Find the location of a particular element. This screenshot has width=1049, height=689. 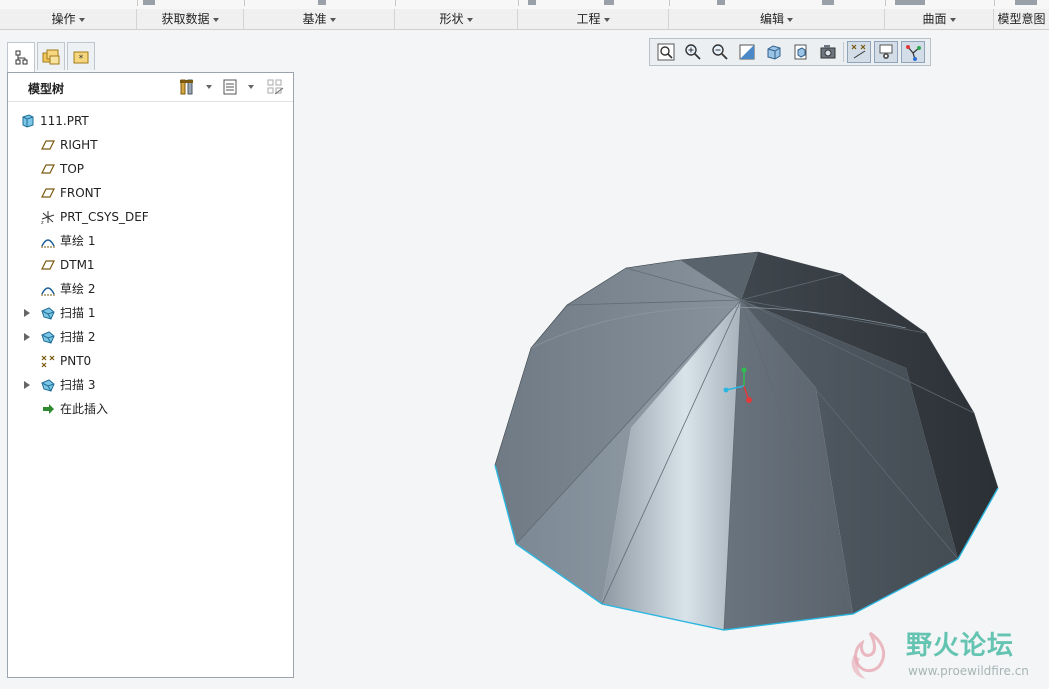

group-editing: 编辑 is located at coordinates (777, 19).